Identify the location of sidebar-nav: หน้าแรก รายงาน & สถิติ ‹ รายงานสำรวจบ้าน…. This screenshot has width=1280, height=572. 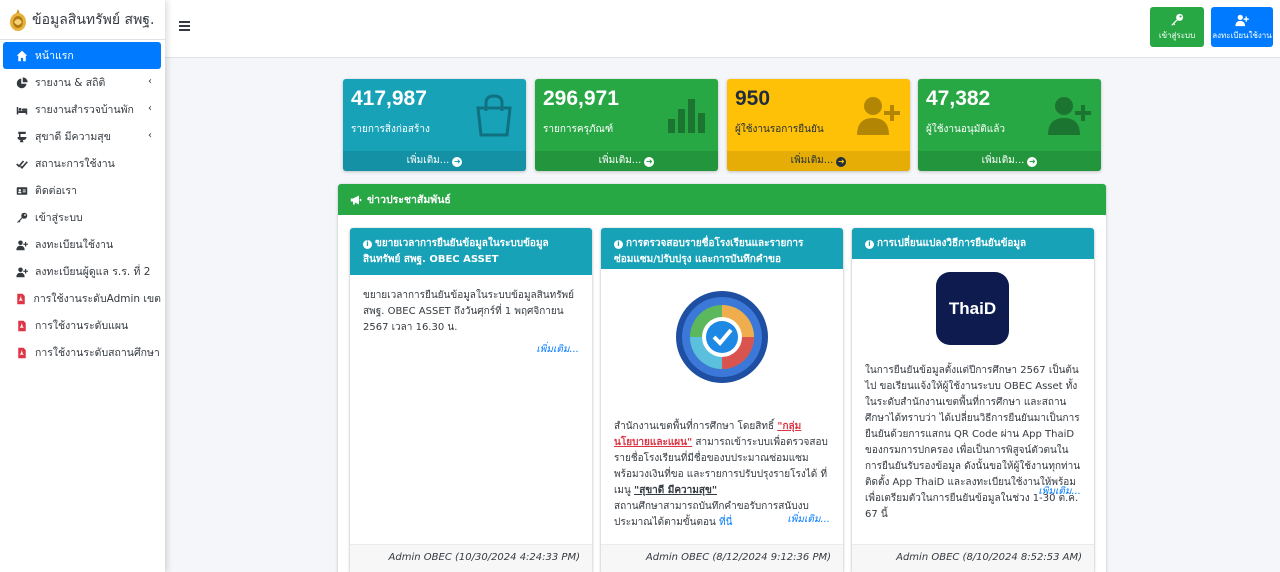
(82, 203).